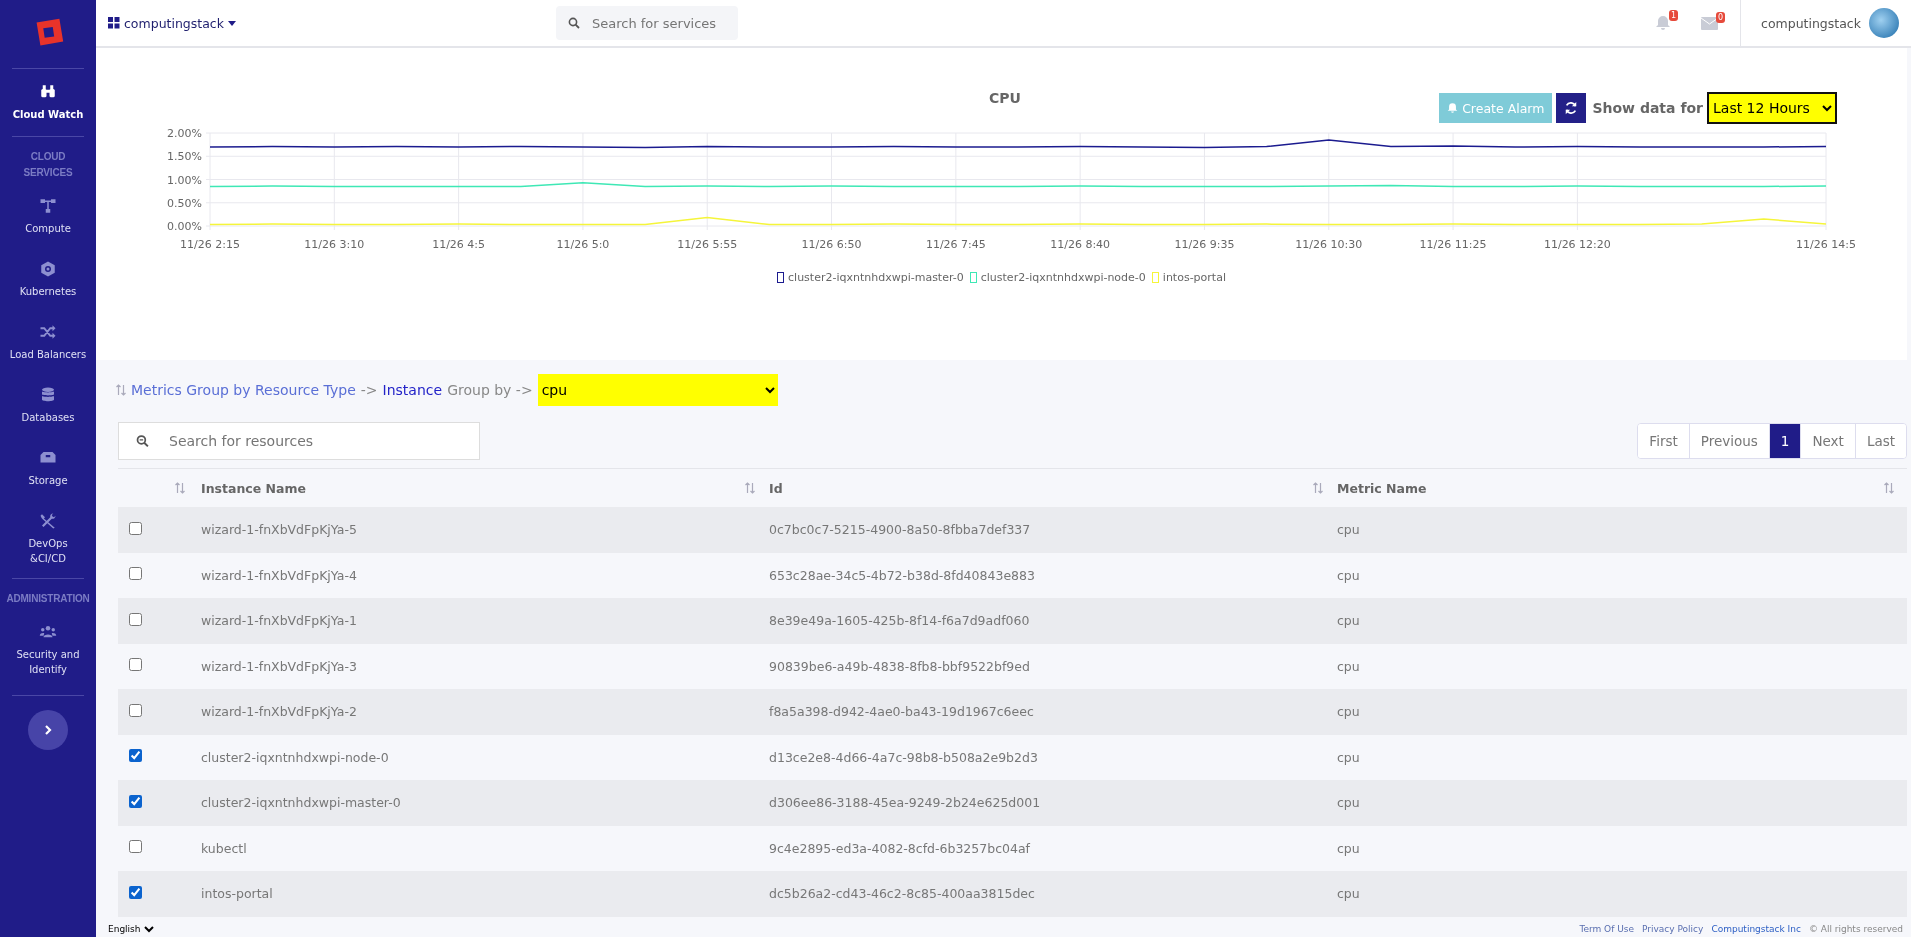  I want to click on sidebar-item: DevOps &CI/CD, so click(48, 539).